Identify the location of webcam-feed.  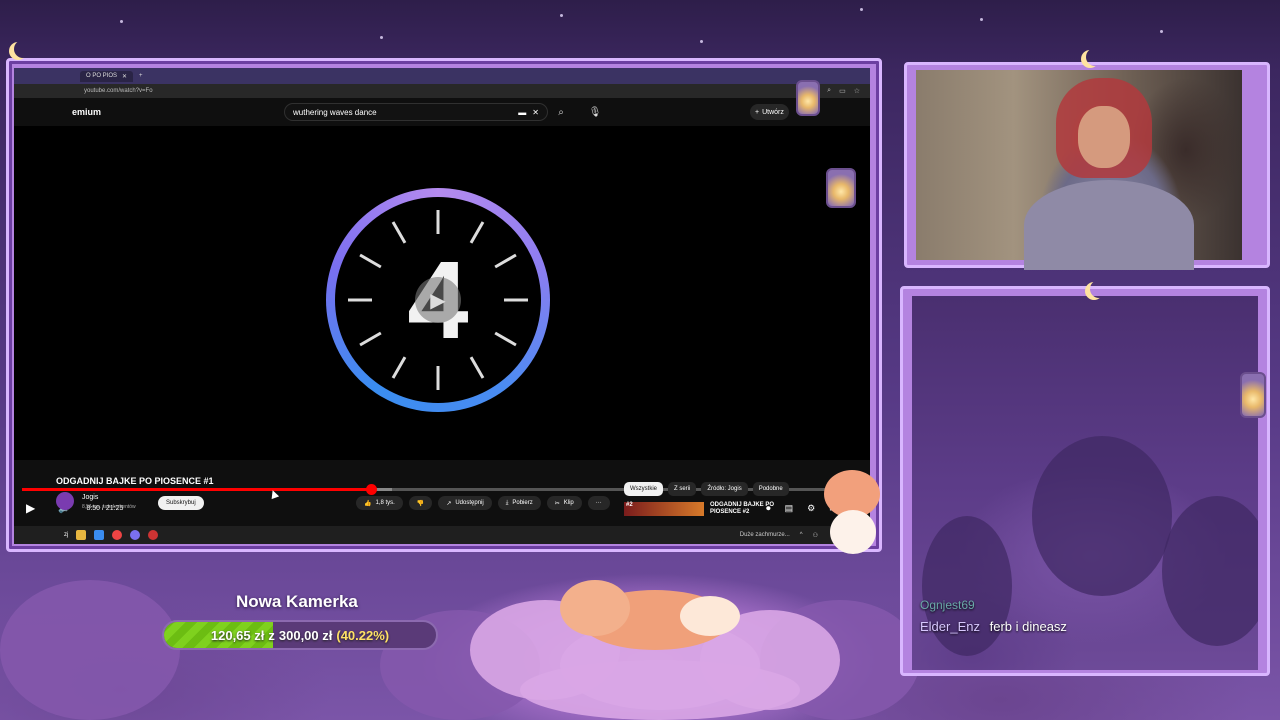
(1079, 170).